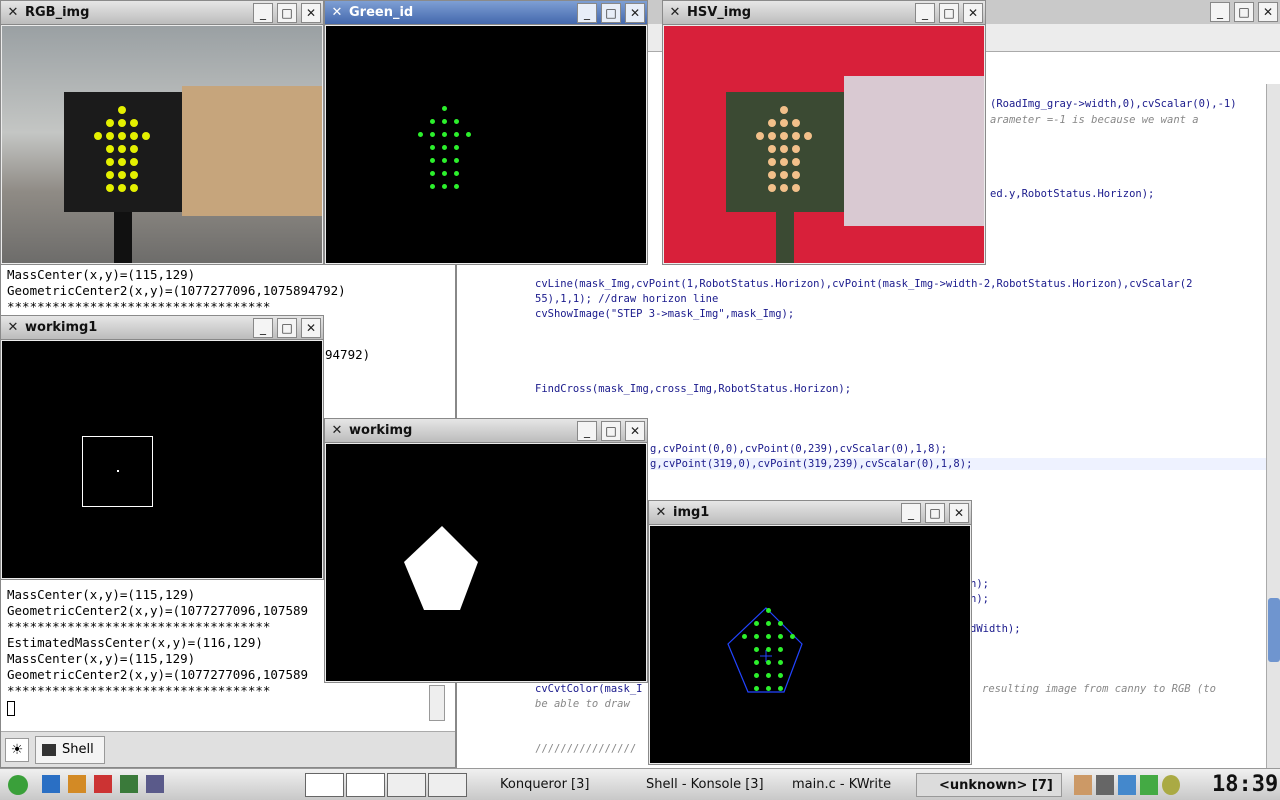 This screenshot has height=800, width=1280. What do you see at coordinates (437, 703) in the screenshot?
I see `konsole-scrollbar` at bounding box center [437, 703].